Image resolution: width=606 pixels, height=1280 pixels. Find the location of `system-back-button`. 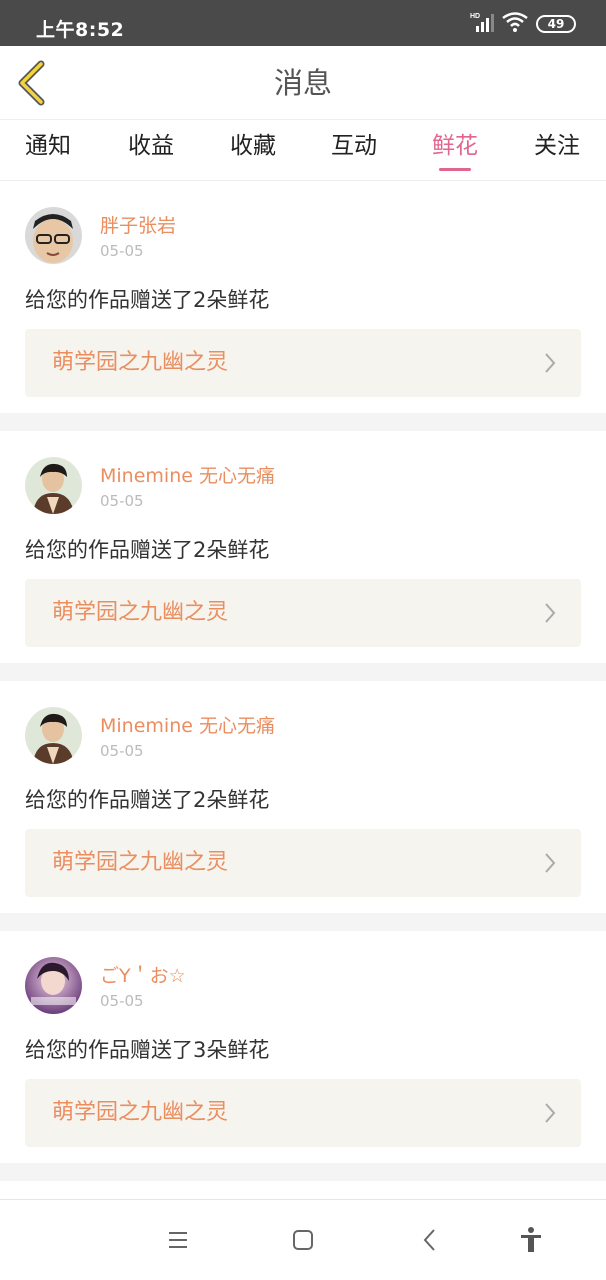

system-back-button is located at coordinates (430, 1240).